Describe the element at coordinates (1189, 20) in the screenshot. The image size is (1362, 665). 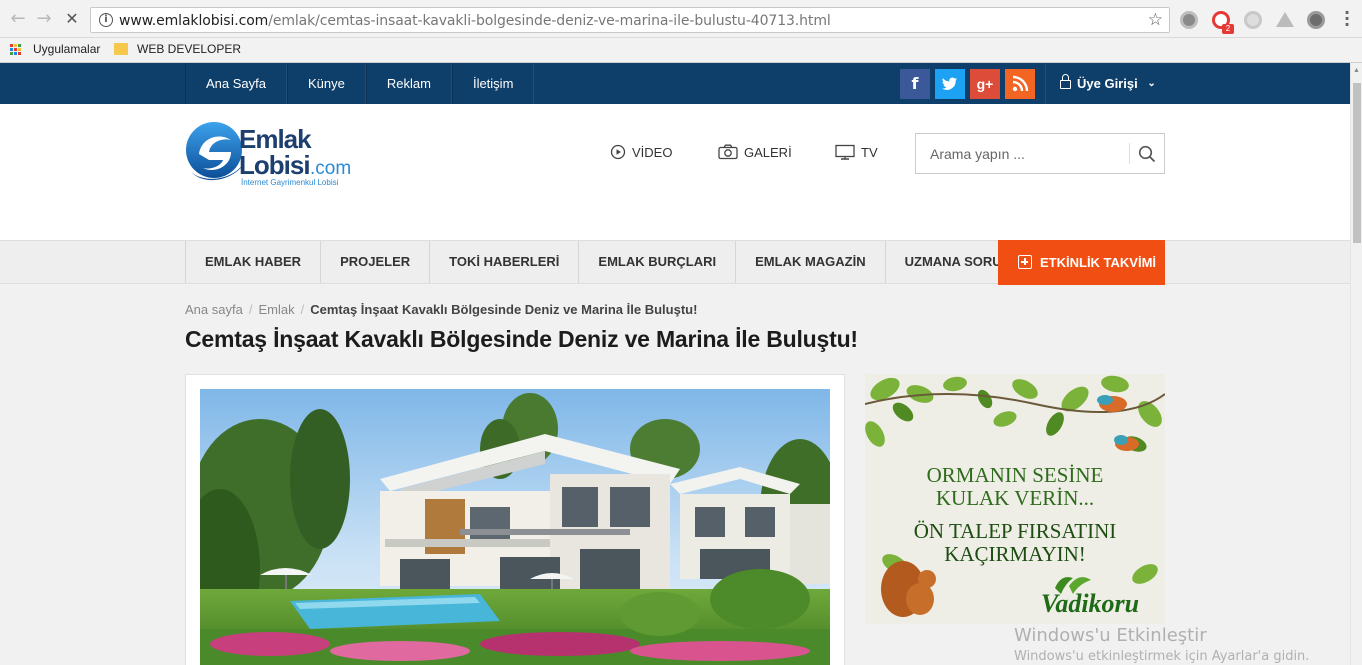
I see `extension-gear-icon` at that location.